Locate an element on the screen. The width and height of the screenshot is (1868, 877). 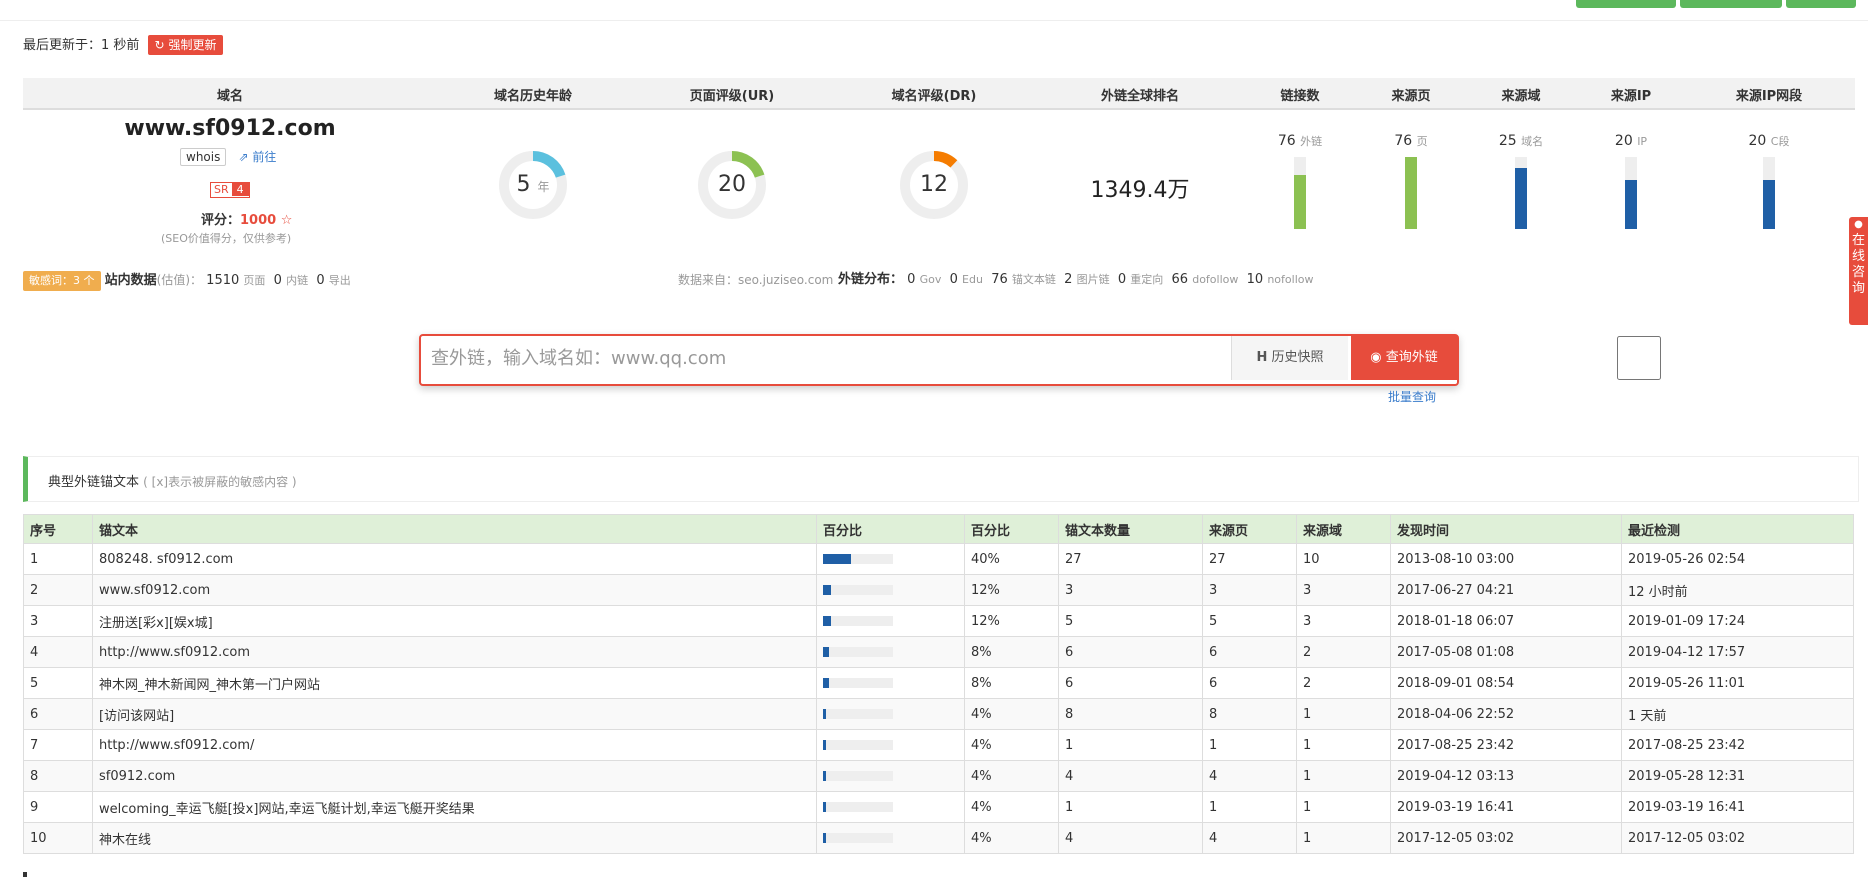
dr-value: 12 is located at coordinates (934, 184).